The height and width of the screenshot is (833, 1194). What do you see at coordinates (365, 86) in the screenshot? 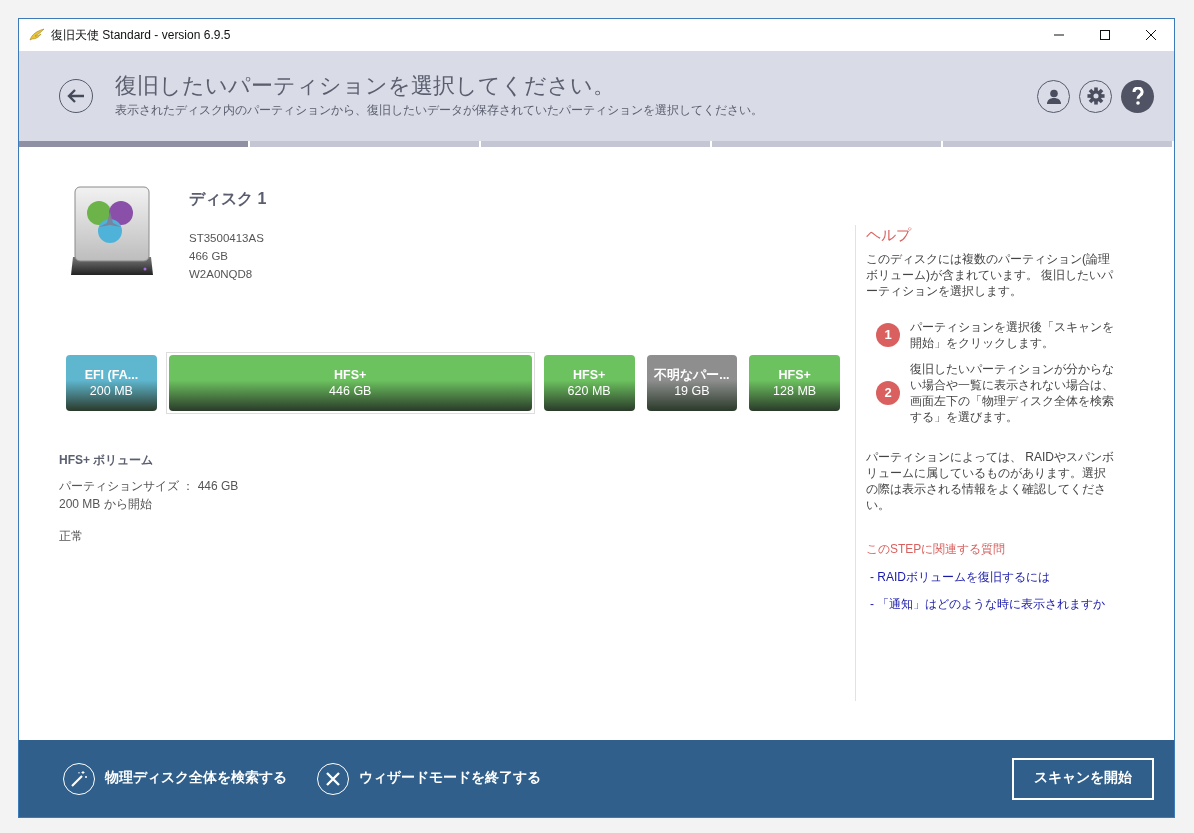
I see `page-title: 復旧したいパーティションを選択してください。` at bounding box center [365, 86].